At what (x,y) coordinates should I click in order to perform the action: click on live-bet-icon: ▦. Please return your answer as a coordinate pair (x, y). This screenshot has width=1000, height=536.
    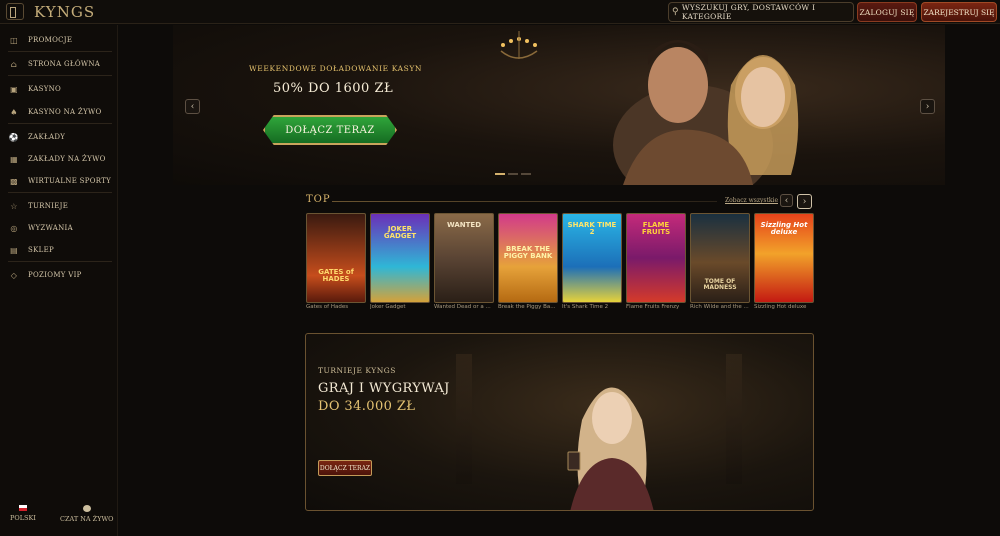
    Looking at the image, I should click on (14, 159).